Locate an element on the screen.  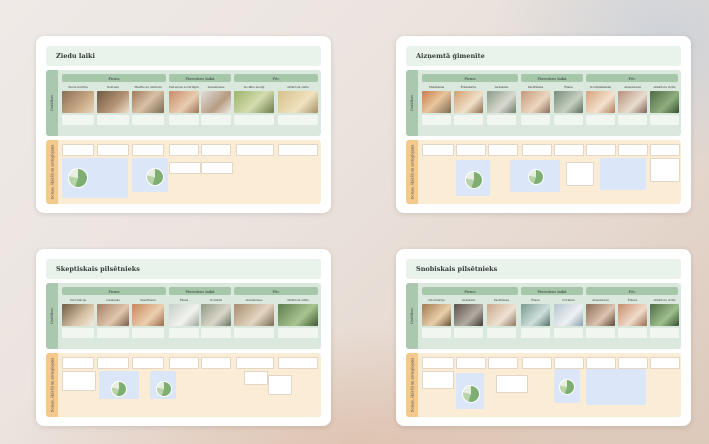
lane-label: Domas, šķēršļi un atvieglojumi is located at coordinates (52, 385).